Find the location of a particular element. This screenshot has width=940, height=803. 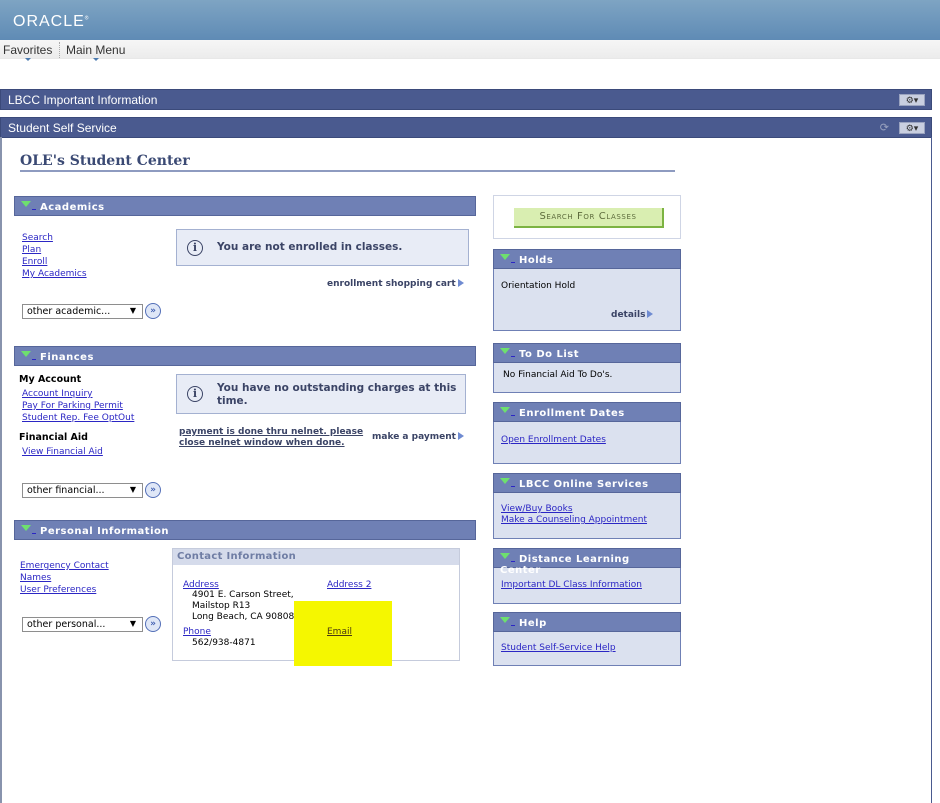

help-panel: Help Student Self-Service Help is located at coordinates (587, 639).